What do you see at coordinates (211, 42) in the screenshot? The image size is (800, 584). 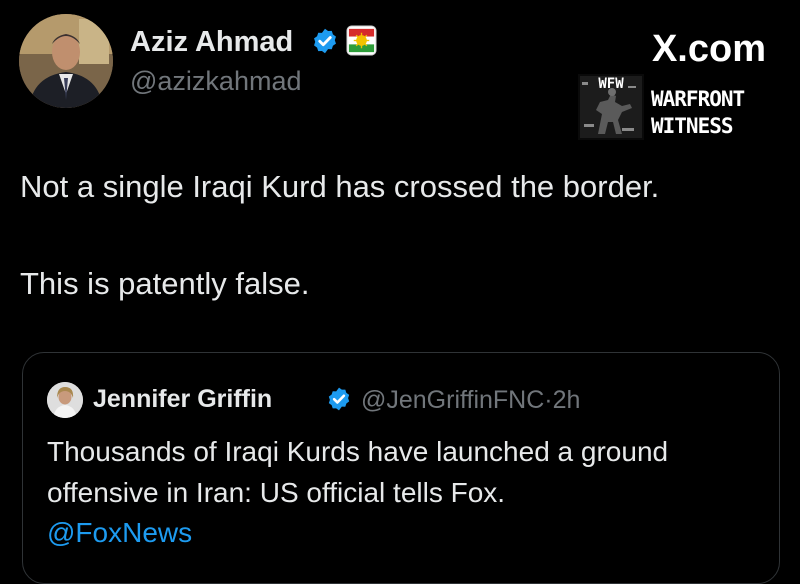 I see `author-name: Aziz Ahmad` at bounding box center [211, 42].